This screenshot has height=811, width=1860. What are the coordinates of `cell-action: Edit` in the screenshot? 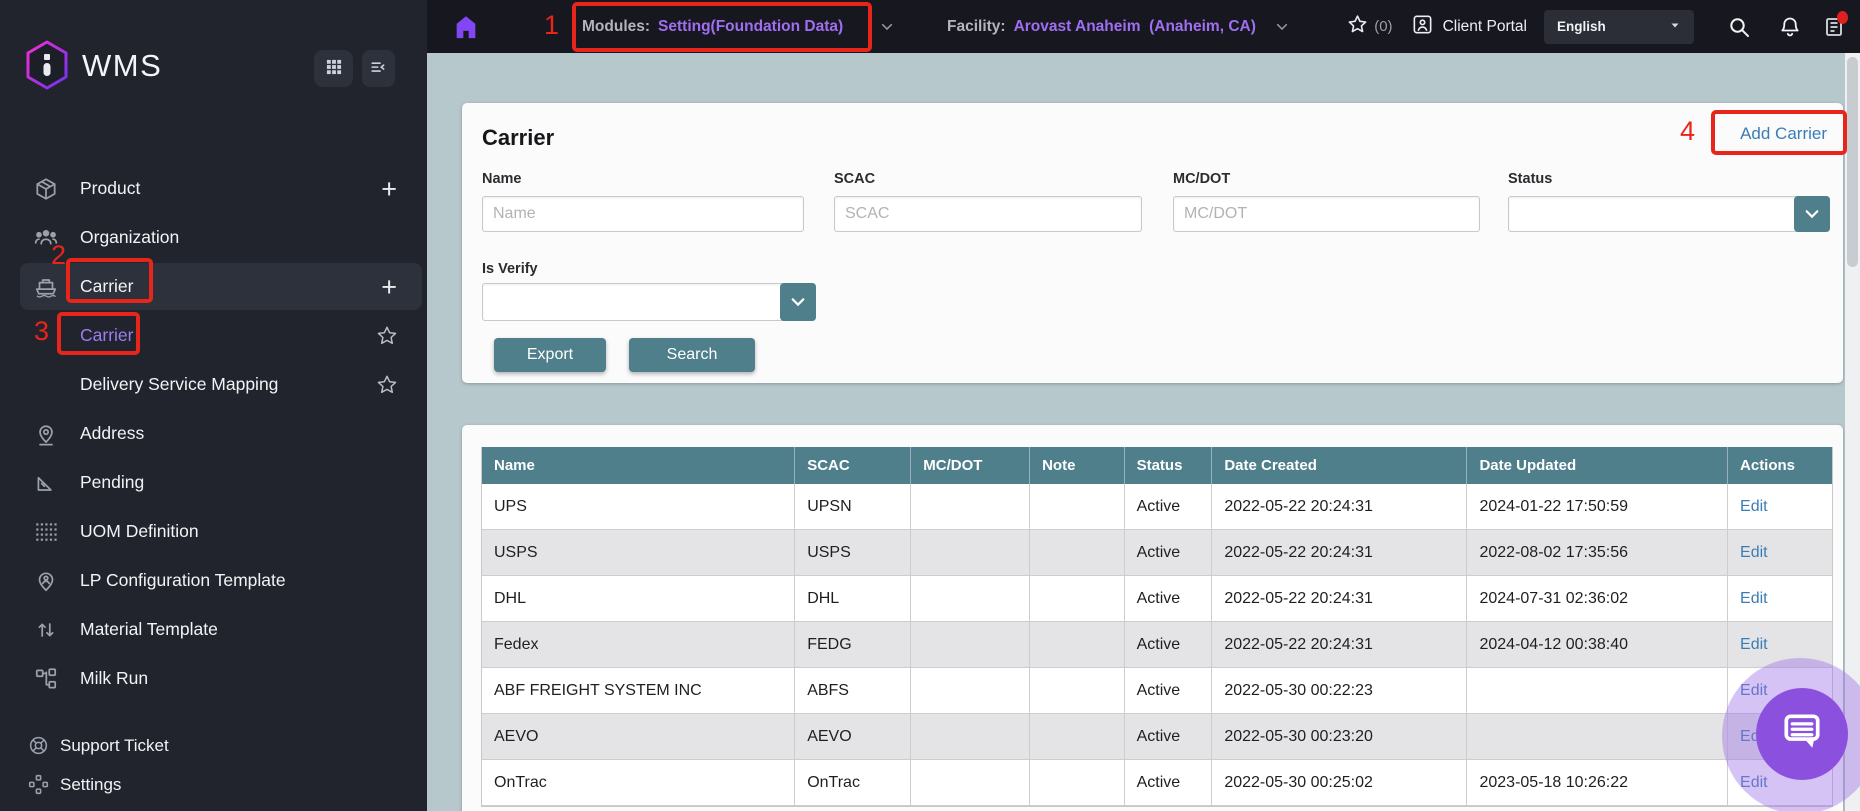 It's located at (1780, 506).